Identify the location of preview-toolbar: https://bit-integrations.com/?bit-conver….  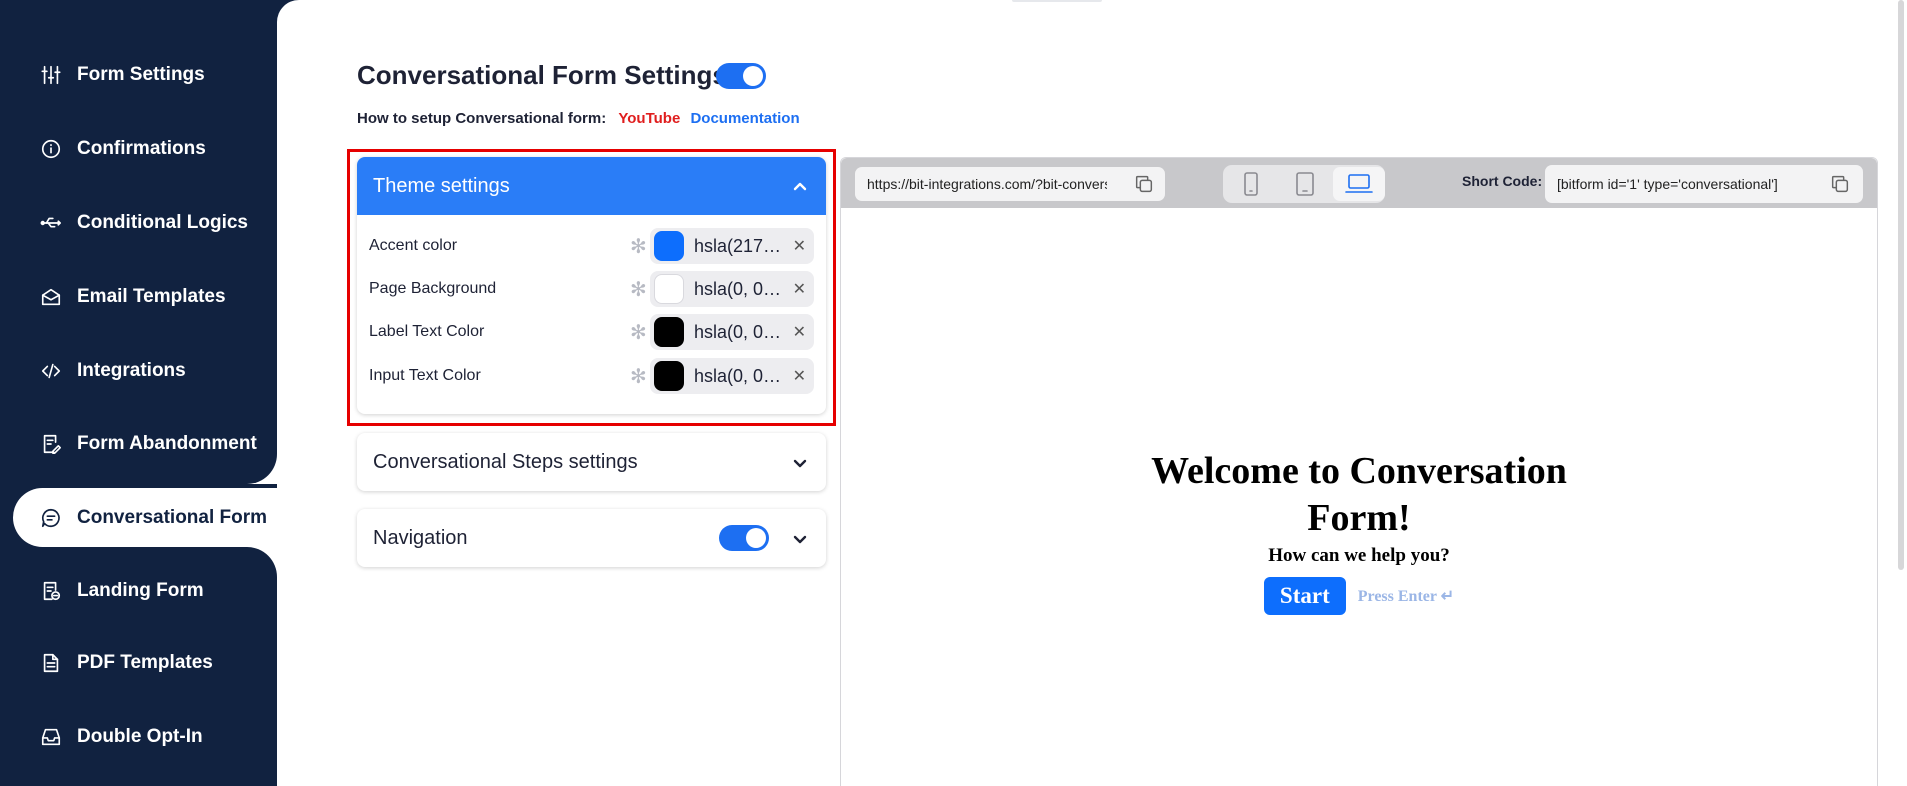
(1359, 183).